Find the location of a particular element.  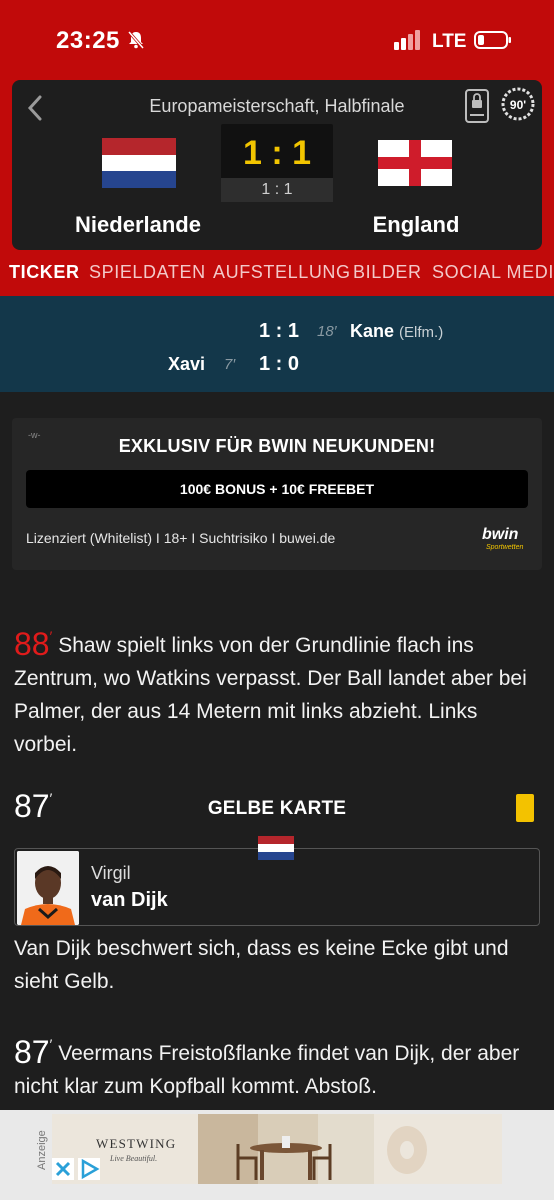

ticker-minute: 87′ is located at coordinates (33, 1052).